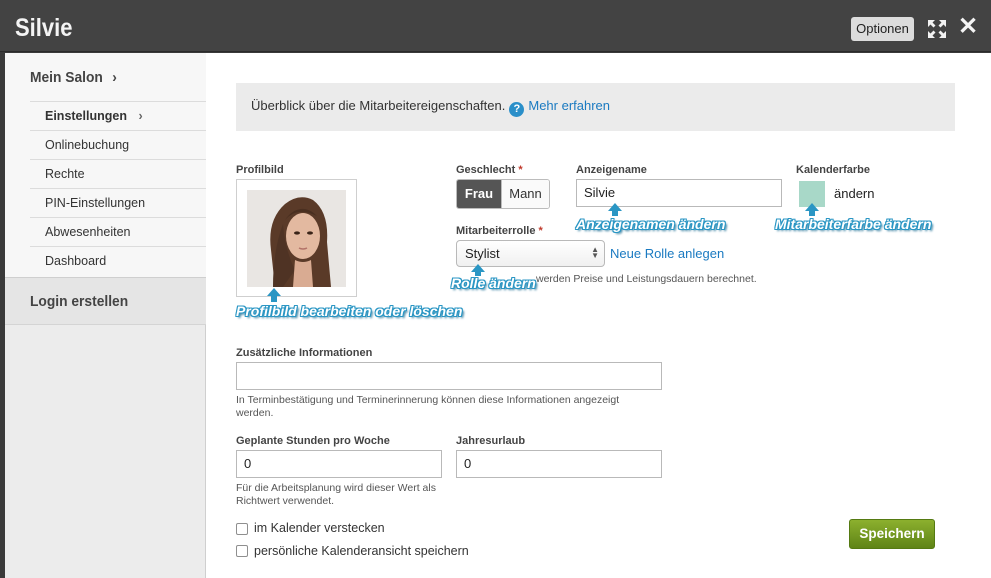  Describe the element at coordinates (651, 224) in the screenshot. I see `callout-anzeigename: Anzeigenamen ändern` at that location.